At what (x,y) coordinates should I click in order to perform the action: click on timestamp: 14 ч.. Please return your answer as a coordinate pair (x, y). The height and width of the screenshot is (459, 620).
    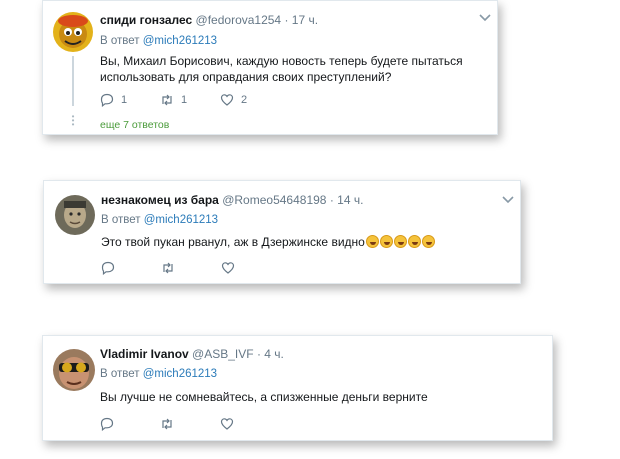
    Looking at the image, I should click on (350, 200).